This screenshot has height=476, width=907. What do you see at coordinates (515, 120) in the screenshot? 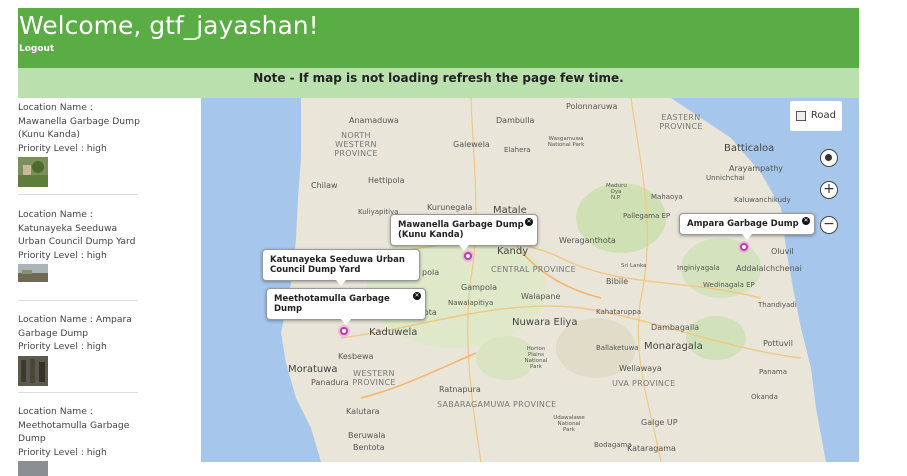
I see `map-label: Dambulla` at bounding box center [515, 120].